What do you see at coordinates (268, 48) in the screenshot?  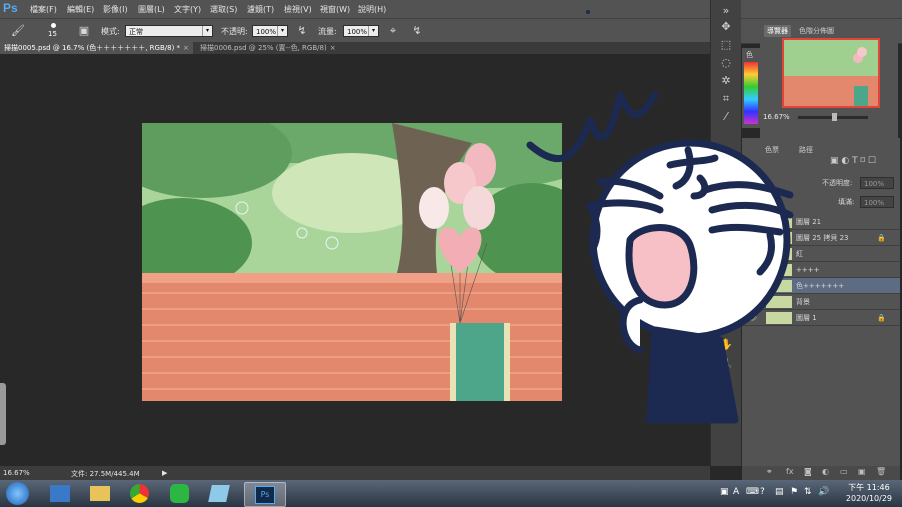 I see `tab-document-2: 掃描0006.psd @ 25% (置--色, RGB/8) ×` at bounding box center [268, 48].